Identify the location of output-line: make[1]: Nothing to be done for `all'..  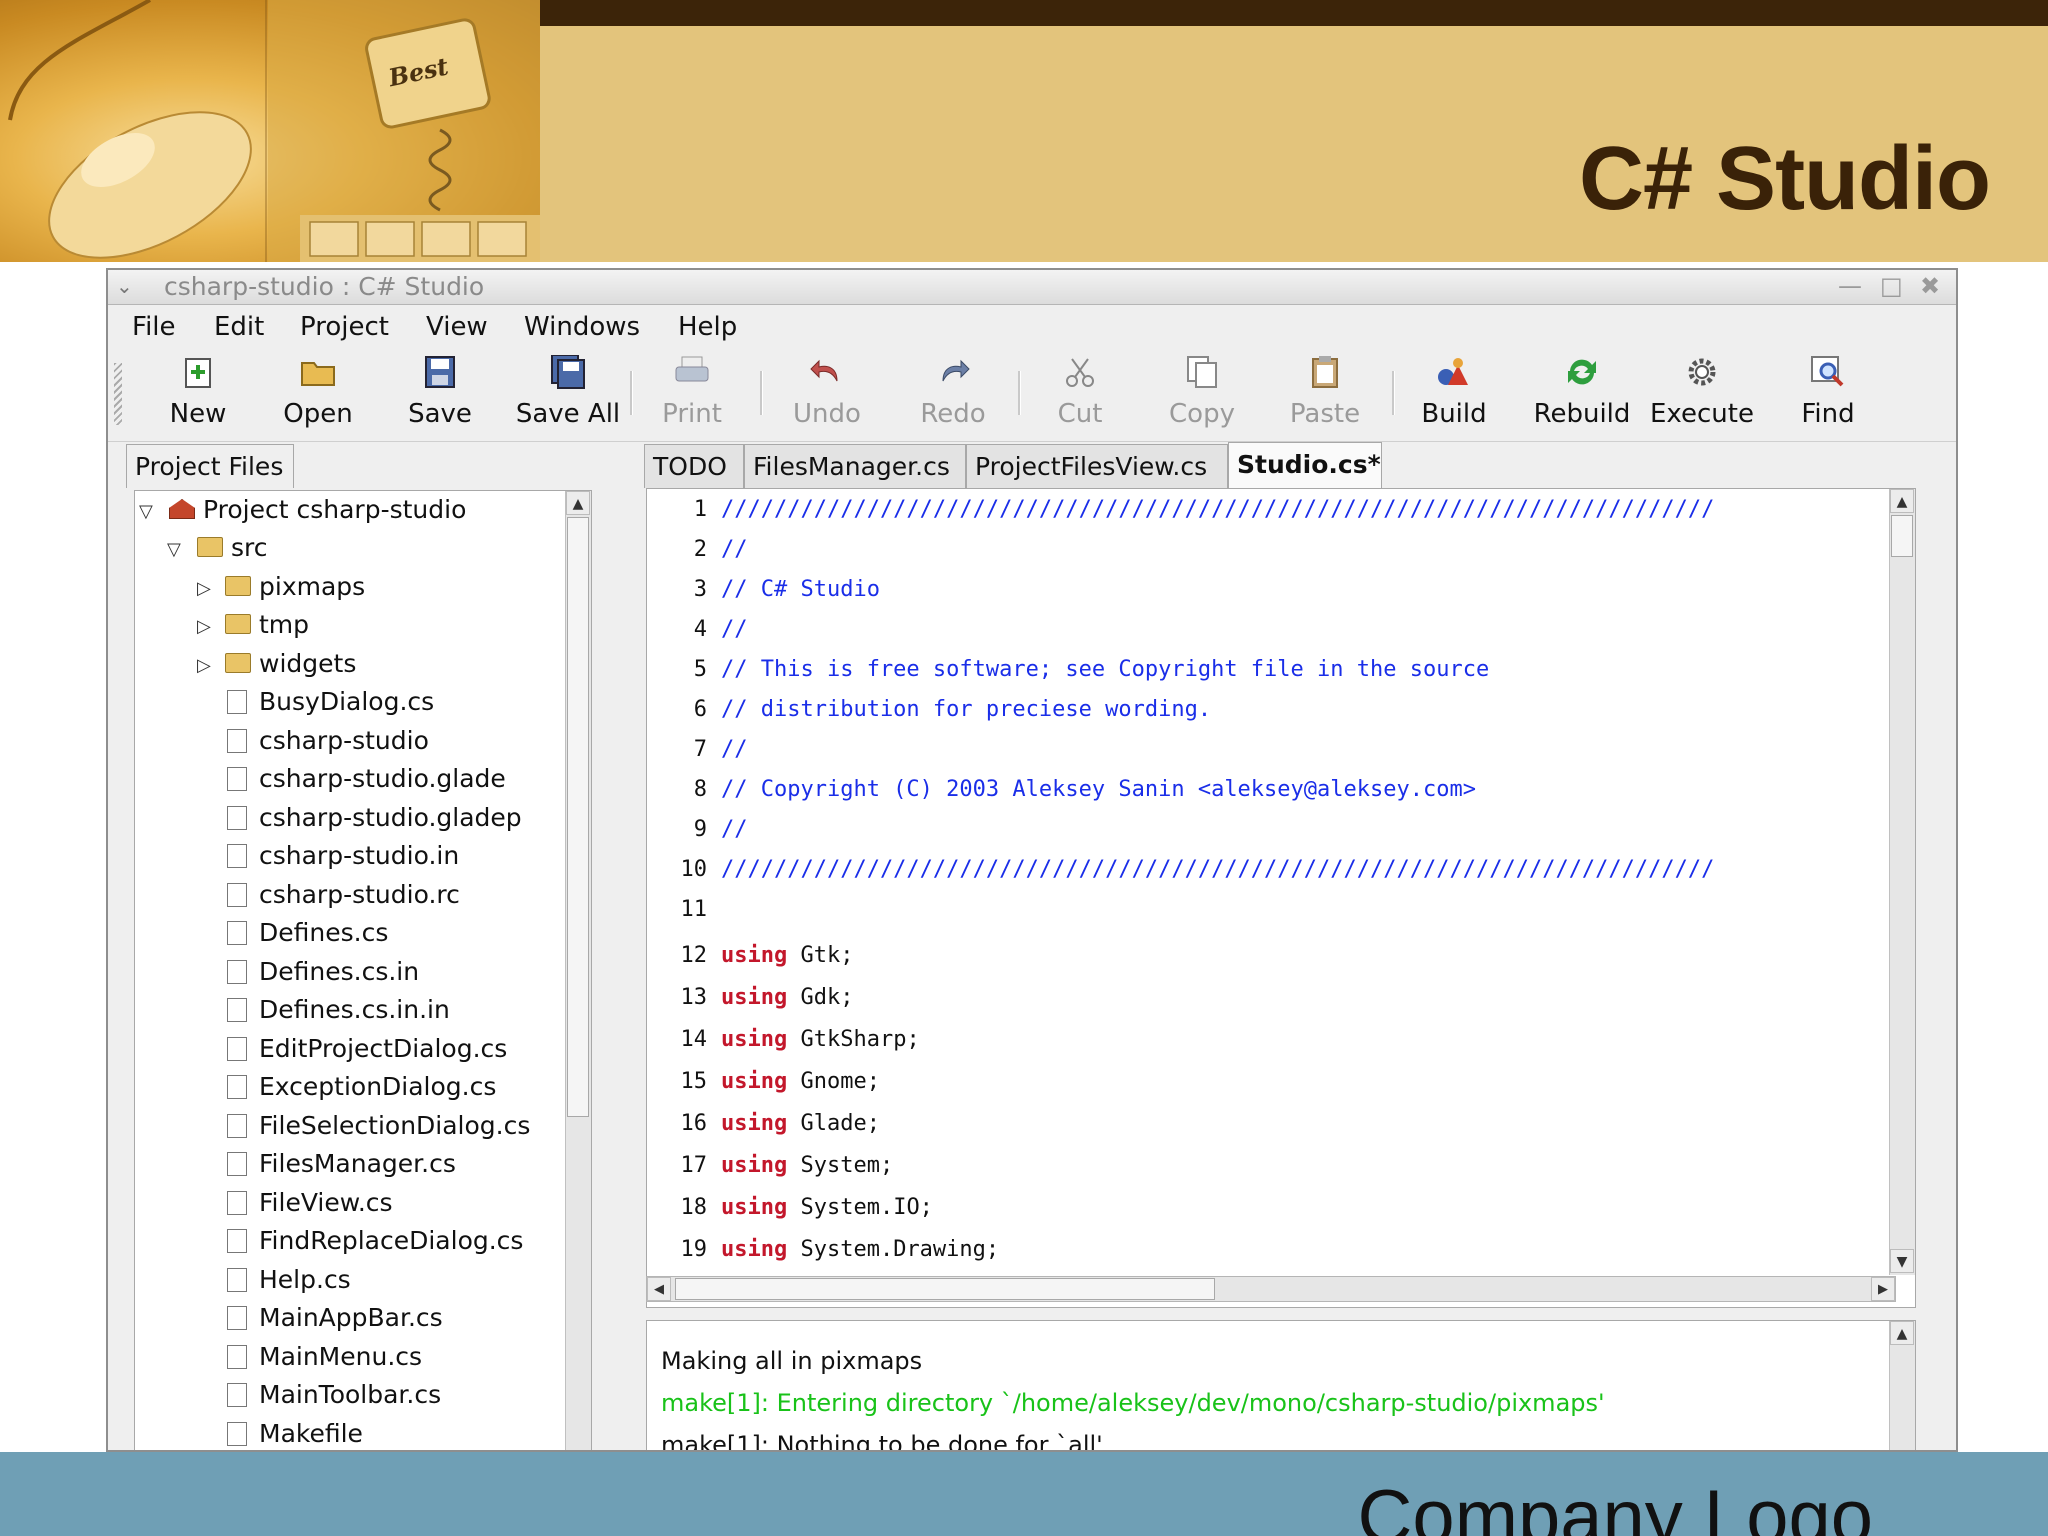
(886, 1441).